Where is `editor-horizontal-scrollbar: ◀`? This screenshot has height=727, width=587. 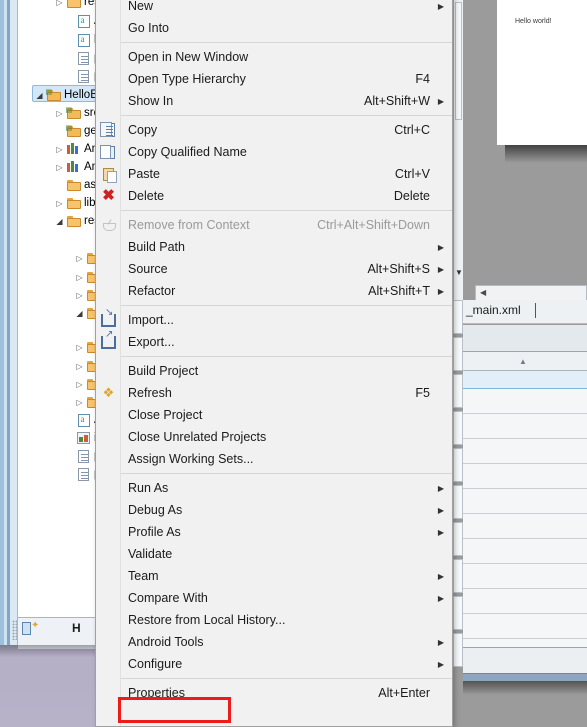 editor-horizontal-scrollbar: ◀ is located at coordinates (531, 293).